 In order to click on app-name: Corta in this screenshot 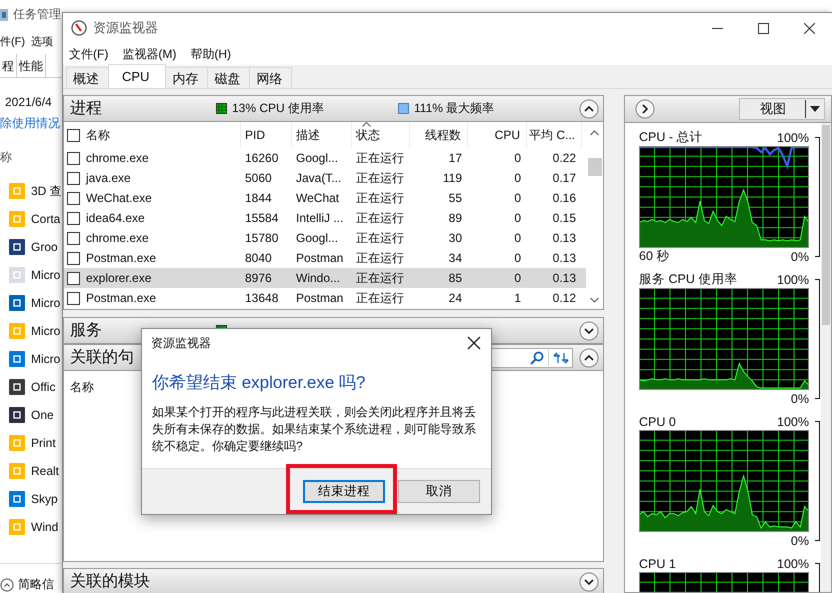, I will do `click(45, 219)`.